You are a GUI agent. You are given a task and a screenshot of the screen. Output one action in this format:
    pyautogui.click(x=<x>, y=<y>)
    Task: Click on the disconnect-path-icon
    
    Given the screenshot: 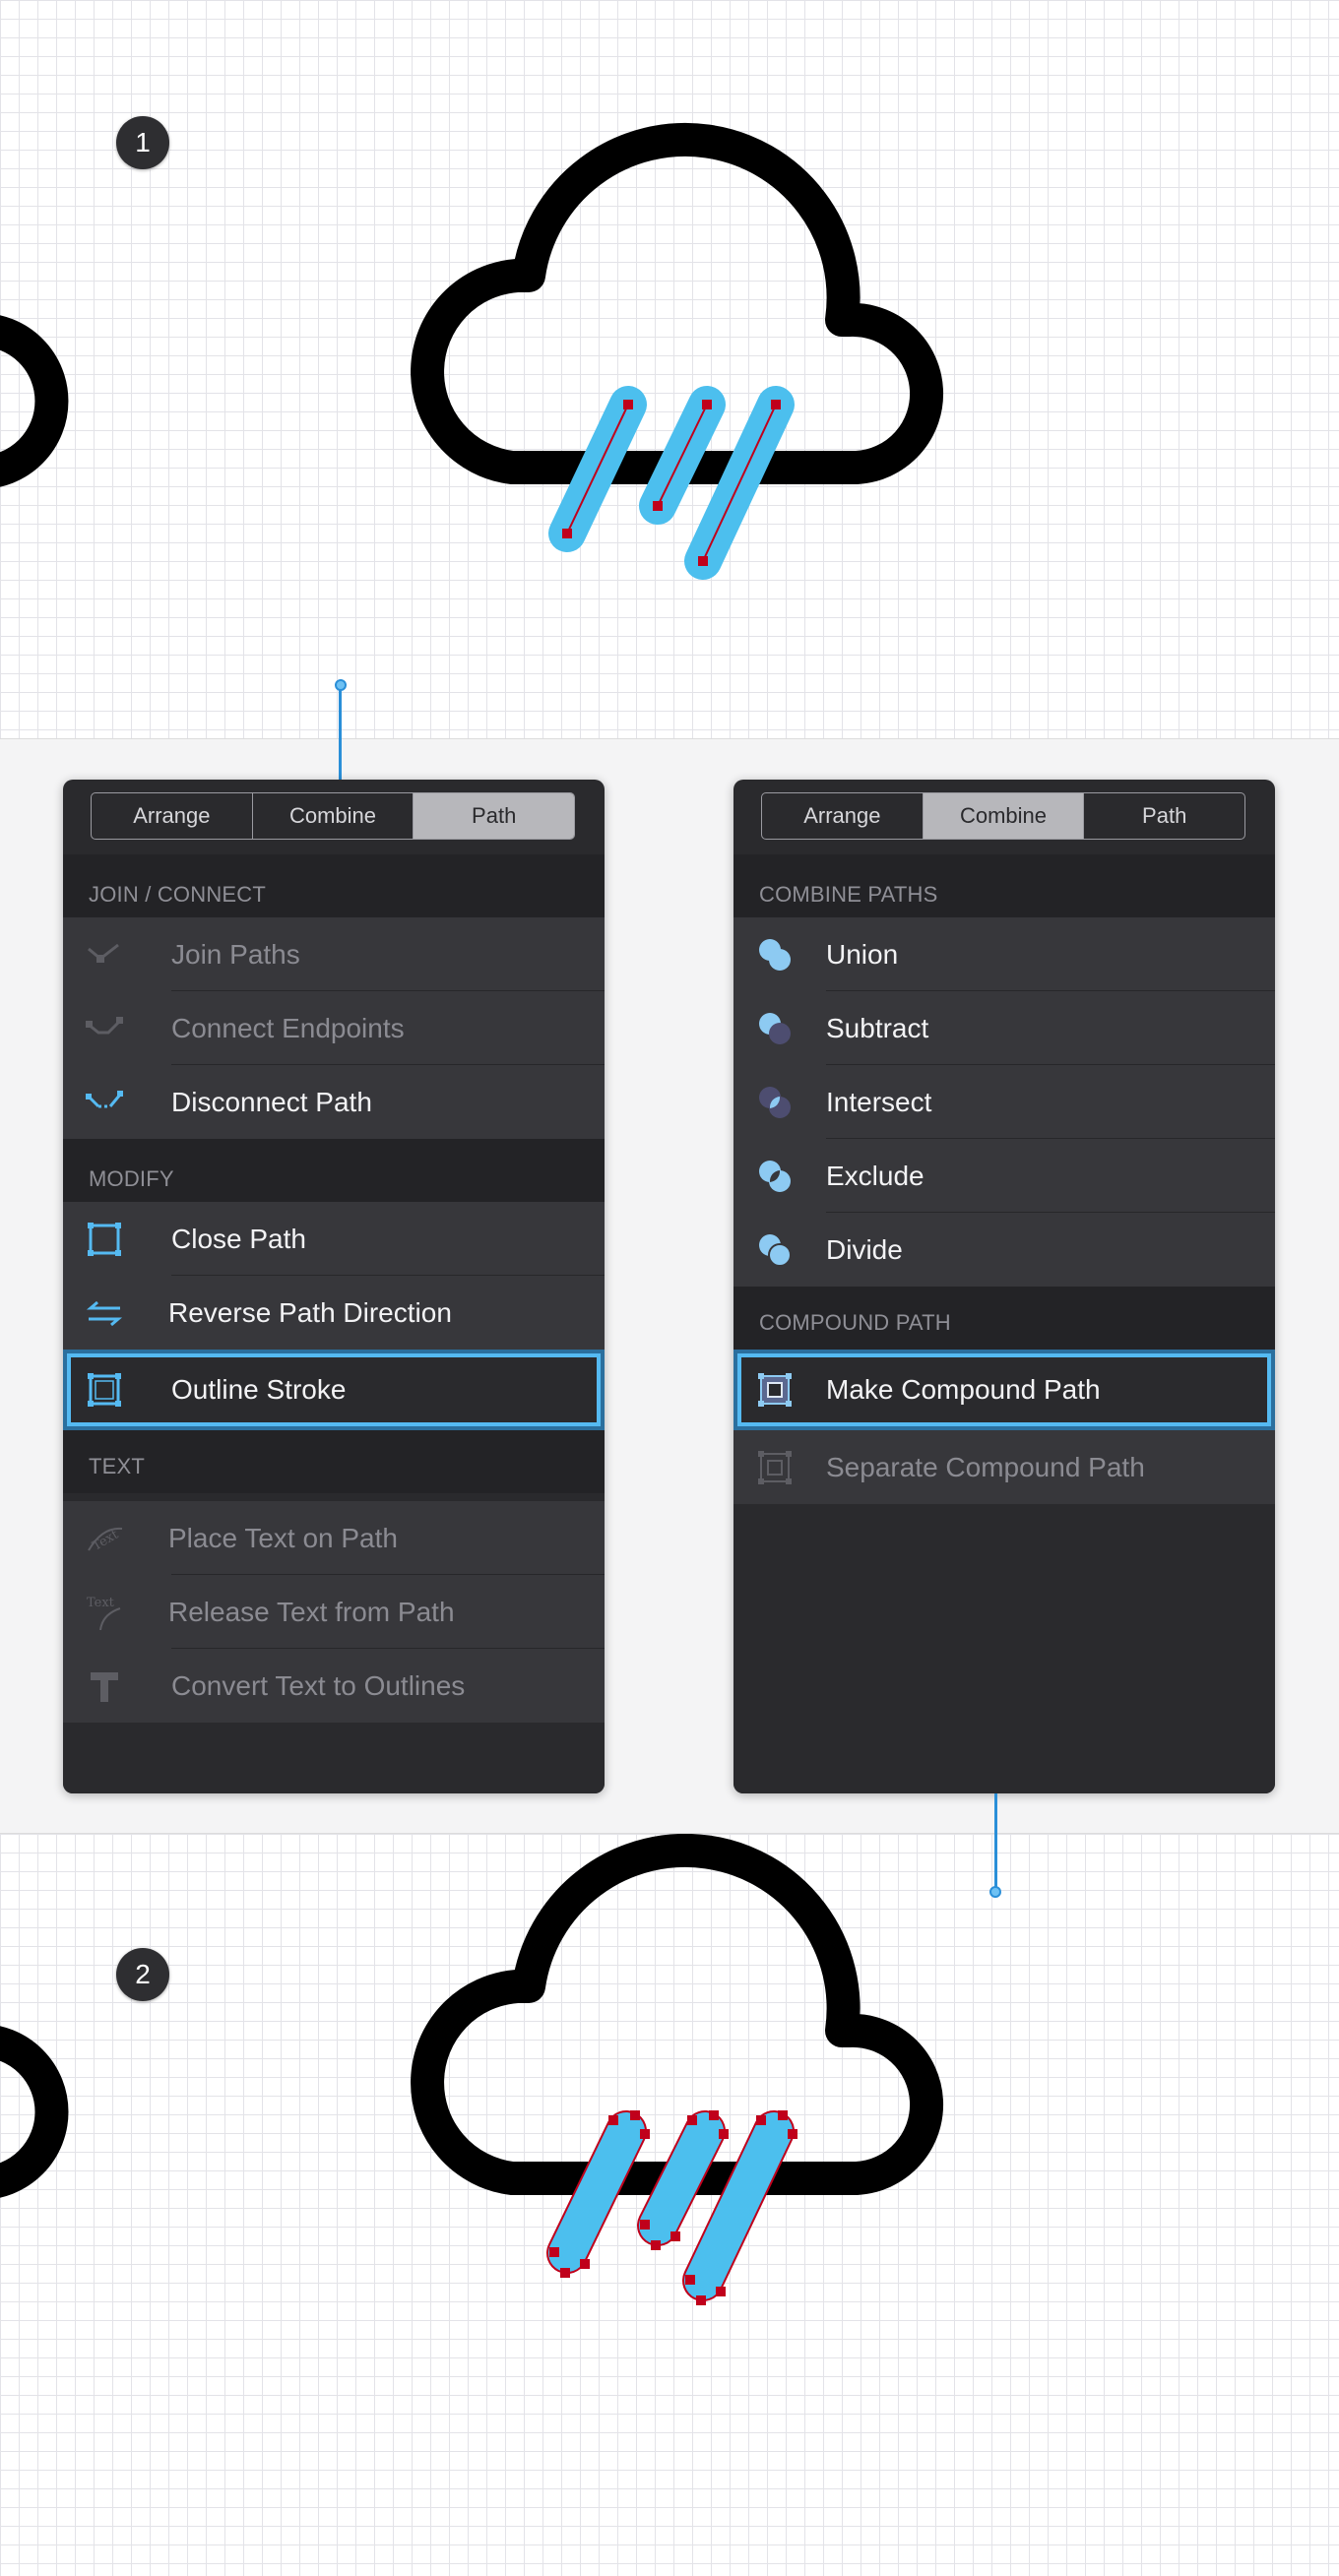 What is the action you would take?
    pyautogui.click(x=104, y=1099)
    